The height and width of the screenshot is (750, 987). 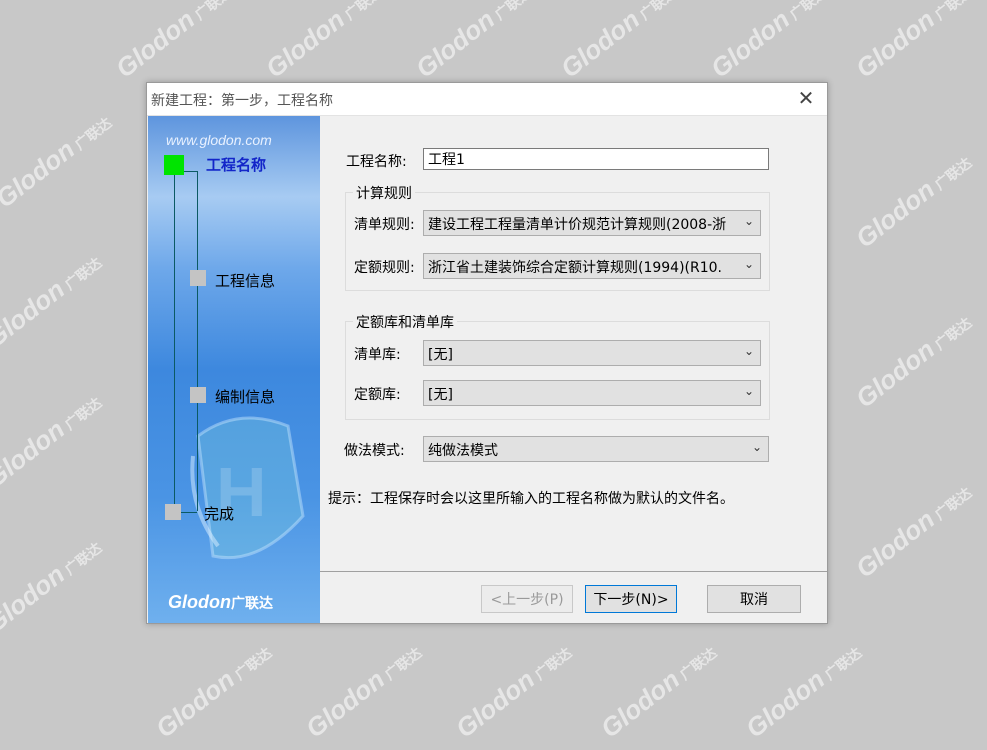 I want to click on cancel-button: 取消, so click(x=754, y=599).